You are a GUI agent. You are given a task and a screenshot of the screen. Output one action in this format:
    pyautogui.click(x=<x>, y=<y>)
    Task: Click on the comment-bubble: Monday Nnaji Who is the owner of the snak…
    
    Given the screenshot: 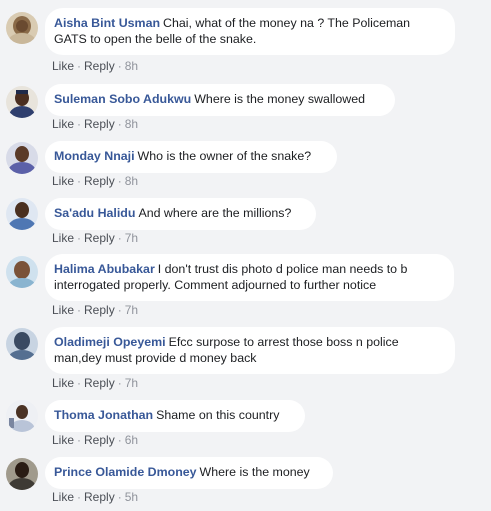 What is the action you would take?
    pyautogui.click(x=191, y=157)
    